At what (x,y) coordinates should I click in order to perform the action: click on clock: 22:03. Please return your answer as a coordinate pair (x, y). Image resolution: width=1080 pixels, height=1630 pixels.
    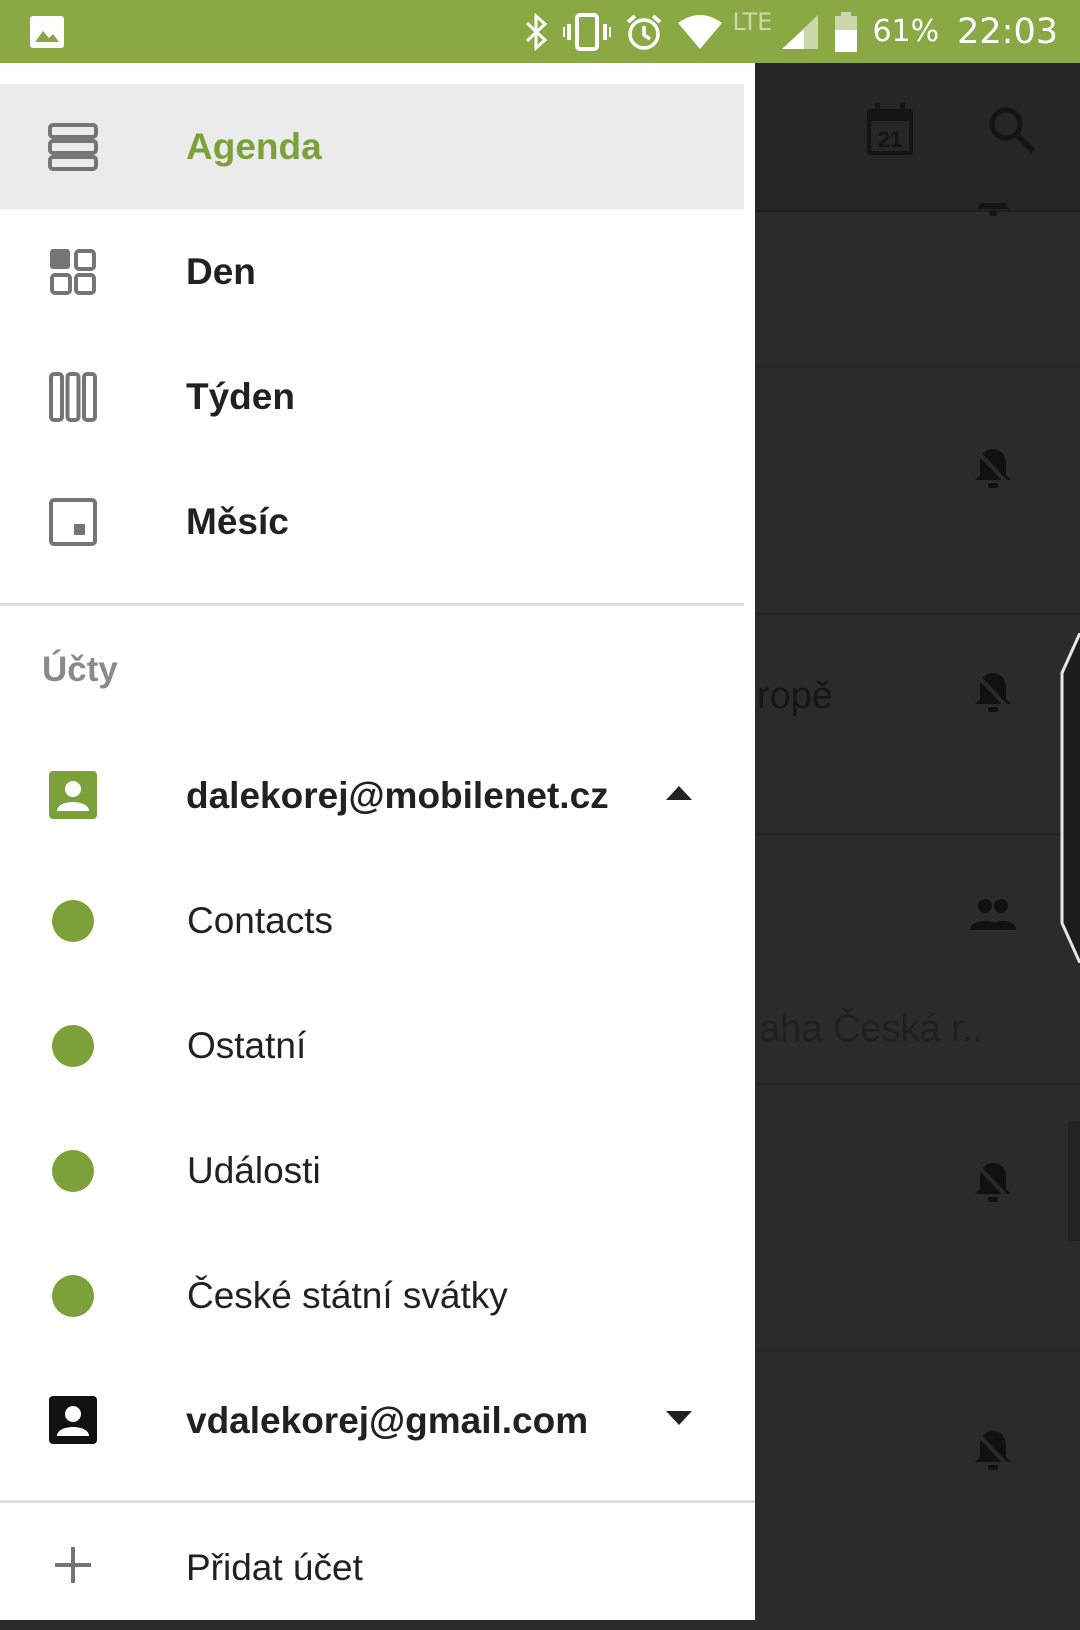
    Looking at the image, I should click on (1007, 31).